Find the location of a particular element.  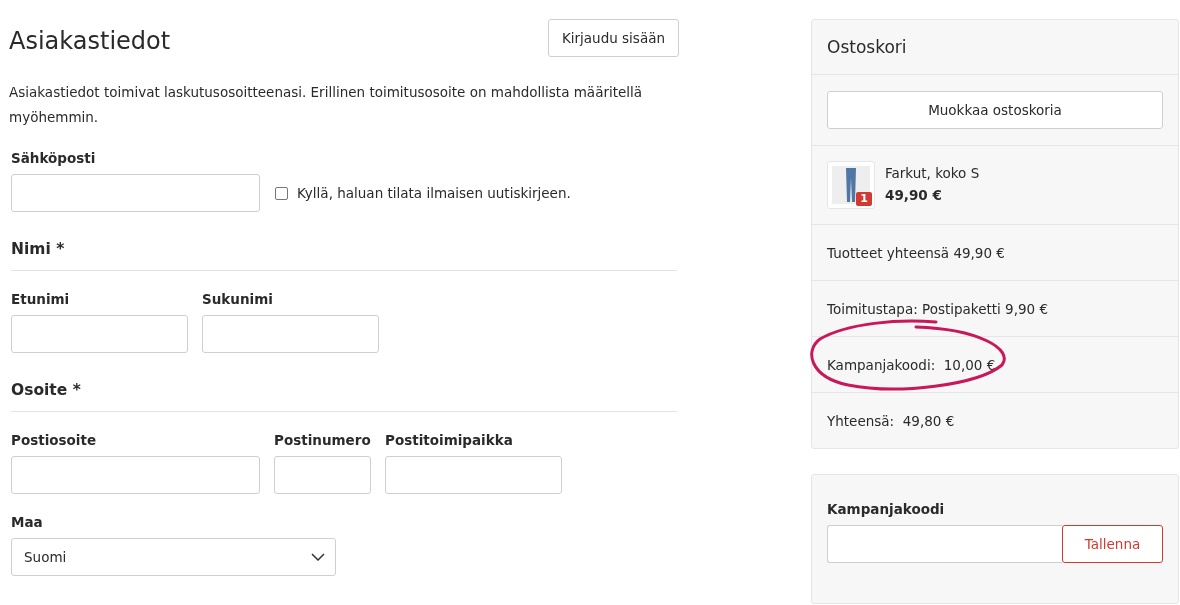

field-label: Postitoimipaikka is located at coordinates (449, 440).